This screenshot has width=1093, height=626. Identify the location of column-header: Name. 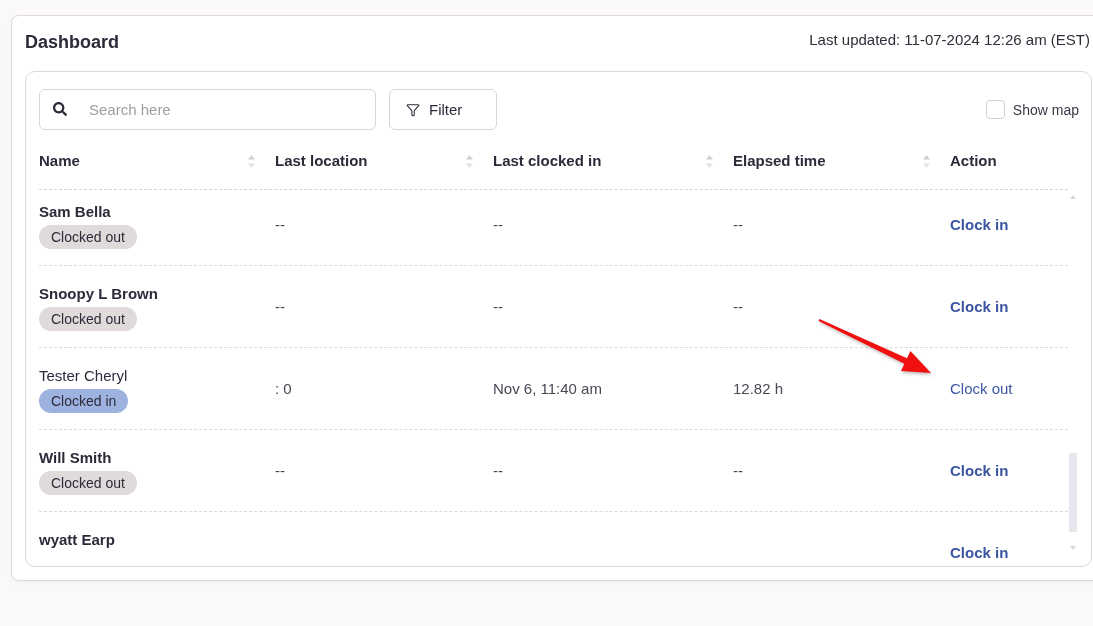
(59, 161).